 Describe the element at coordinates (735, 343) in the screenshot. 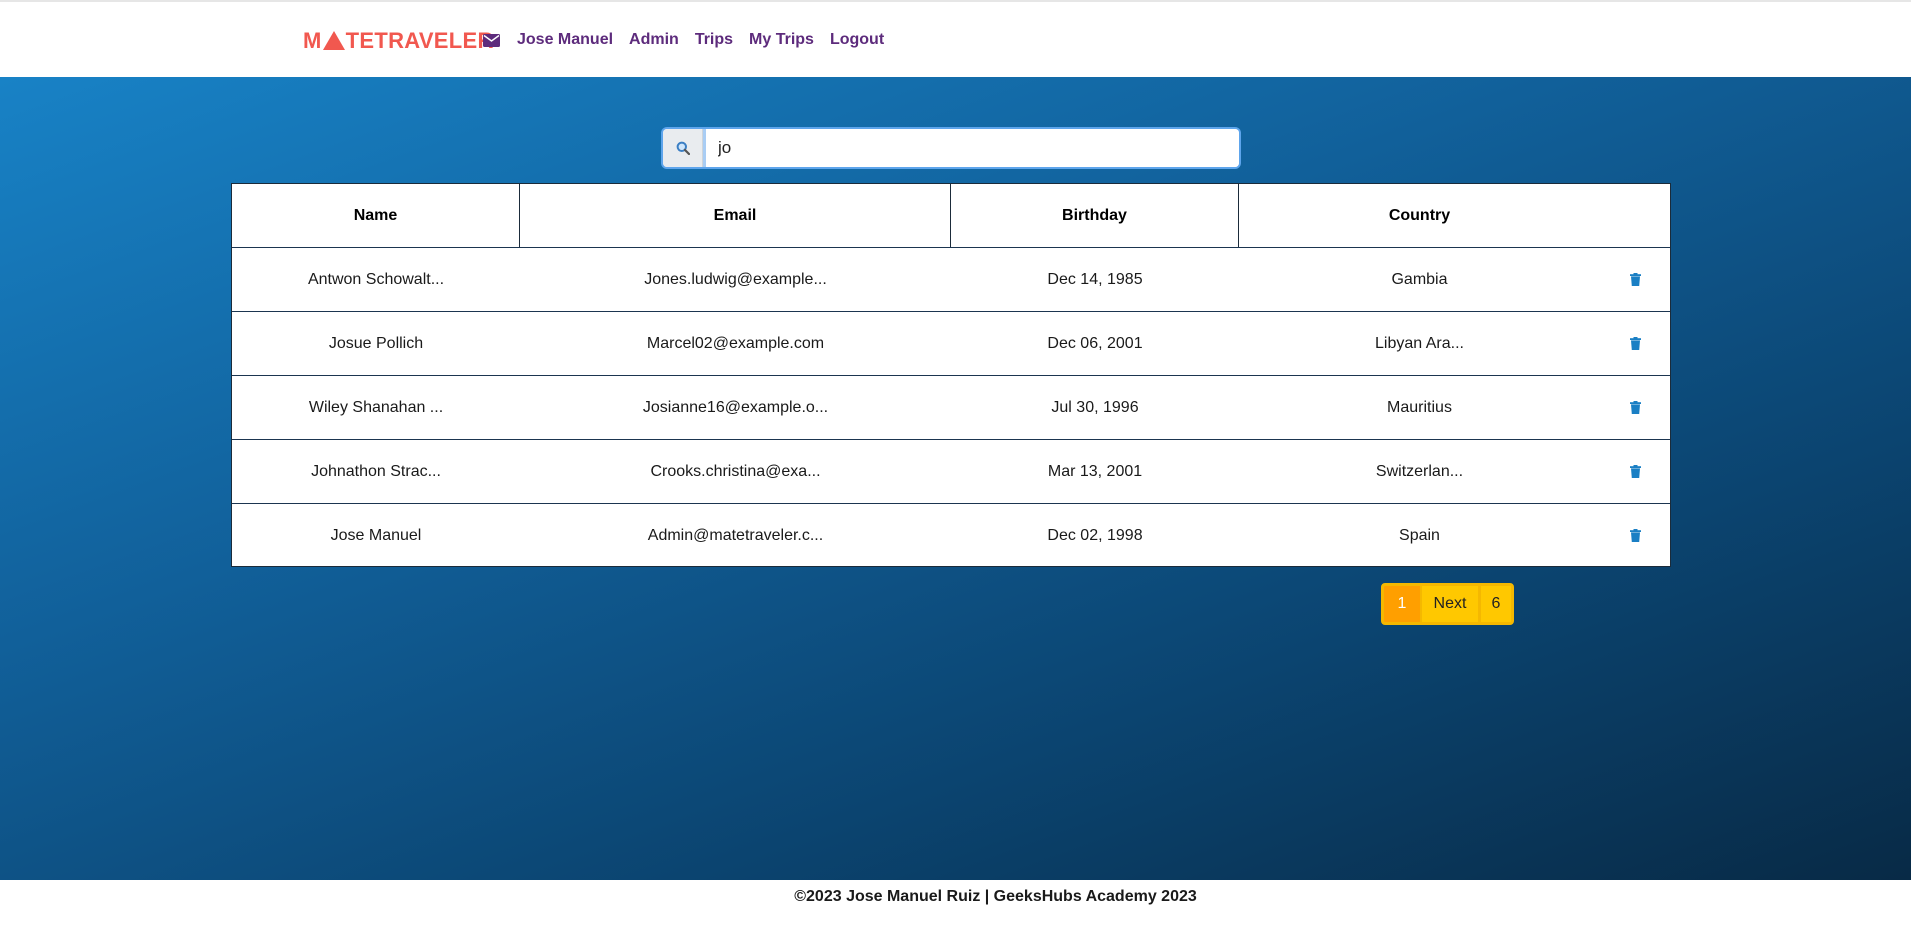

I see `cell-email: Marcel02@example.com` at that location.